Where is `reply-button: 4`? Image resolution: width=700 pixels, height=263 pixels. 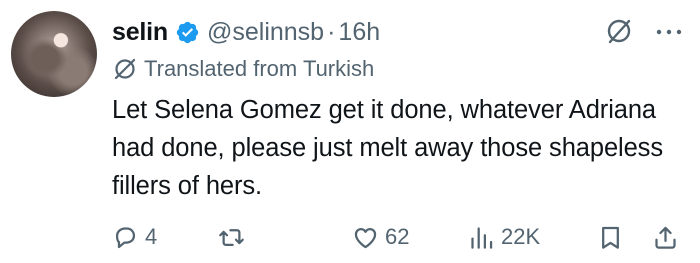 reply-button: 4 is located at coordinates (134, 237).